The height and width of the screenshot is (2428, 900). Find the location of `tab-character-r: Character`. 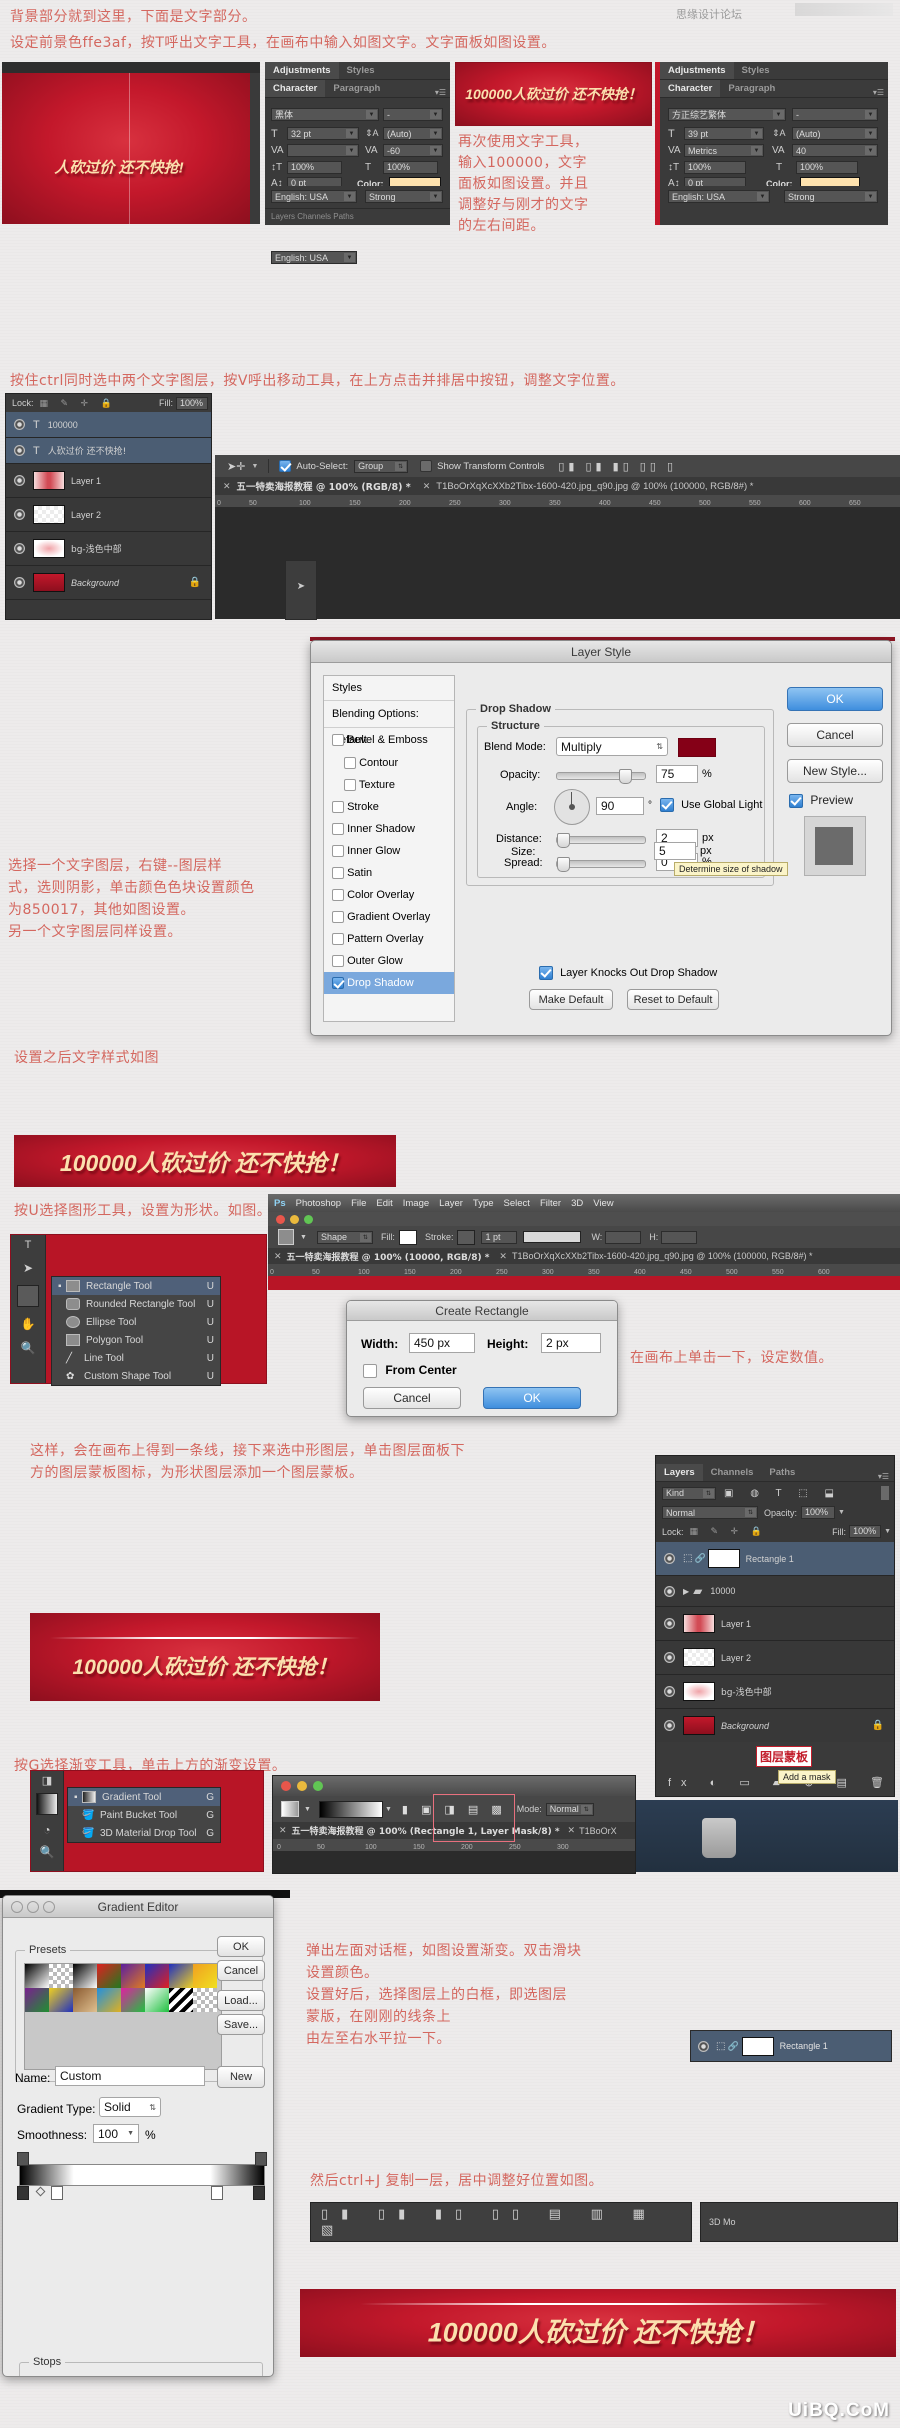

tab-character-r: Character is located at coordinates (690, 88).